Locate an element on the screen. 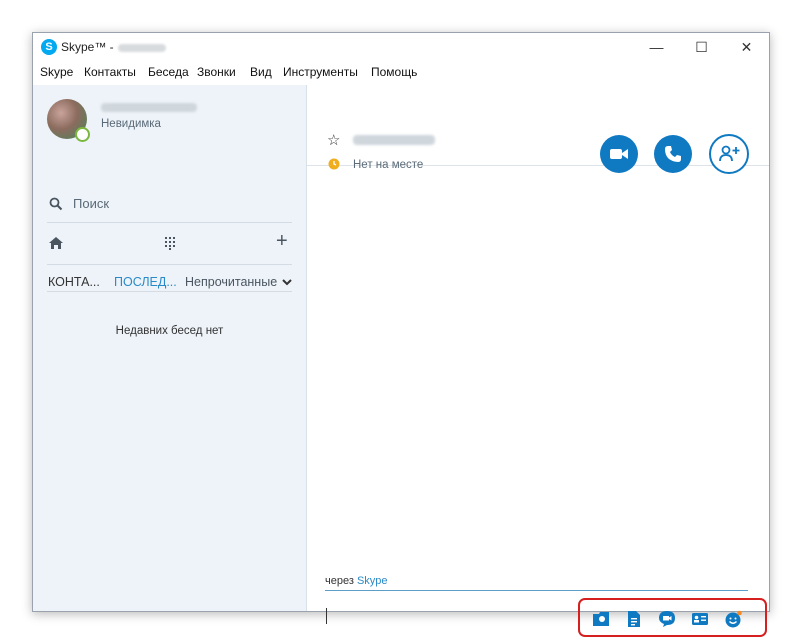  menu-calls: Звонки is located at coordinates (216, 72).